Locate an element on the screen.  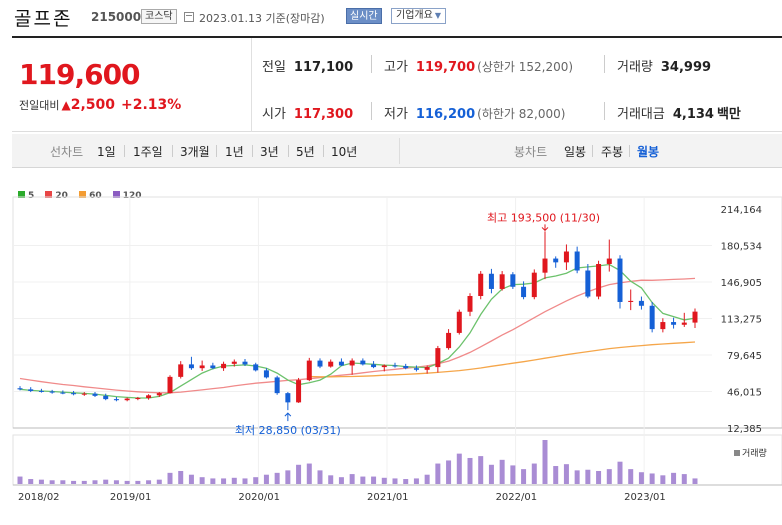
prev-close-value: 117,100 is located at coordinates (323, 67).